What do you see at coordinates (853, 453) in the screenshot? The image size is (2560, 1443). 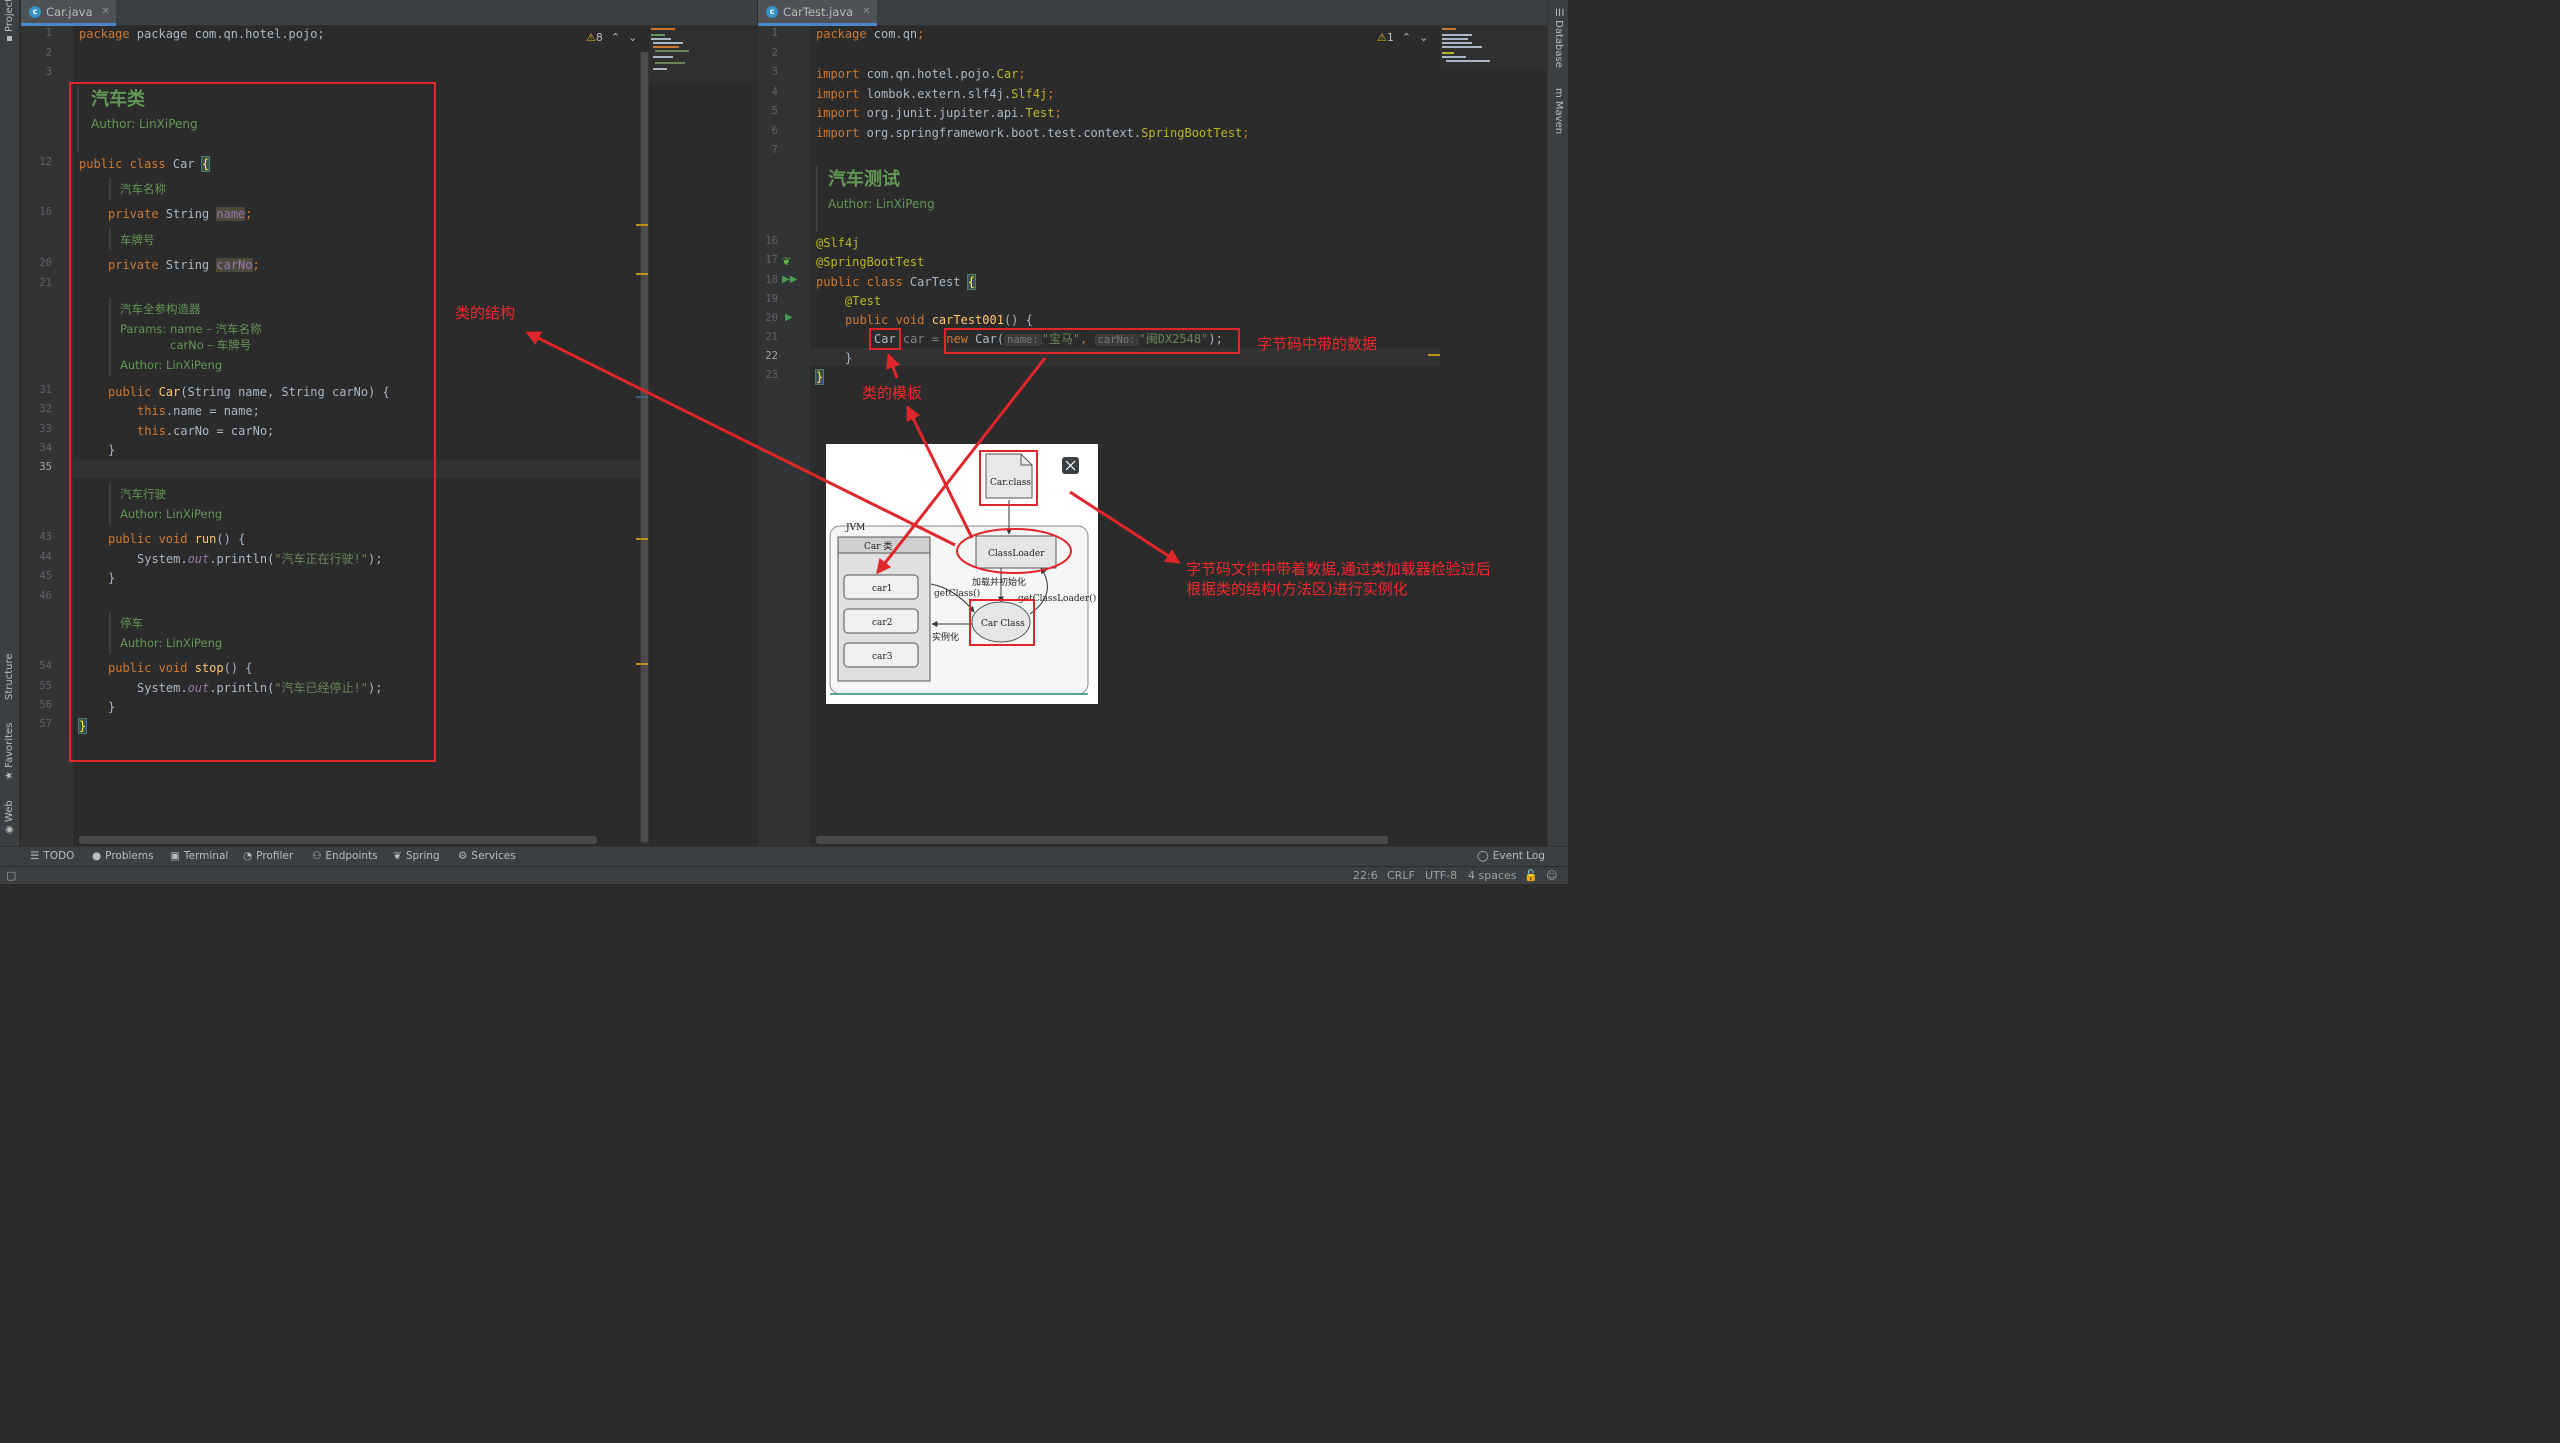 I see `annotation-arrows` at bounding box center [853, 453].